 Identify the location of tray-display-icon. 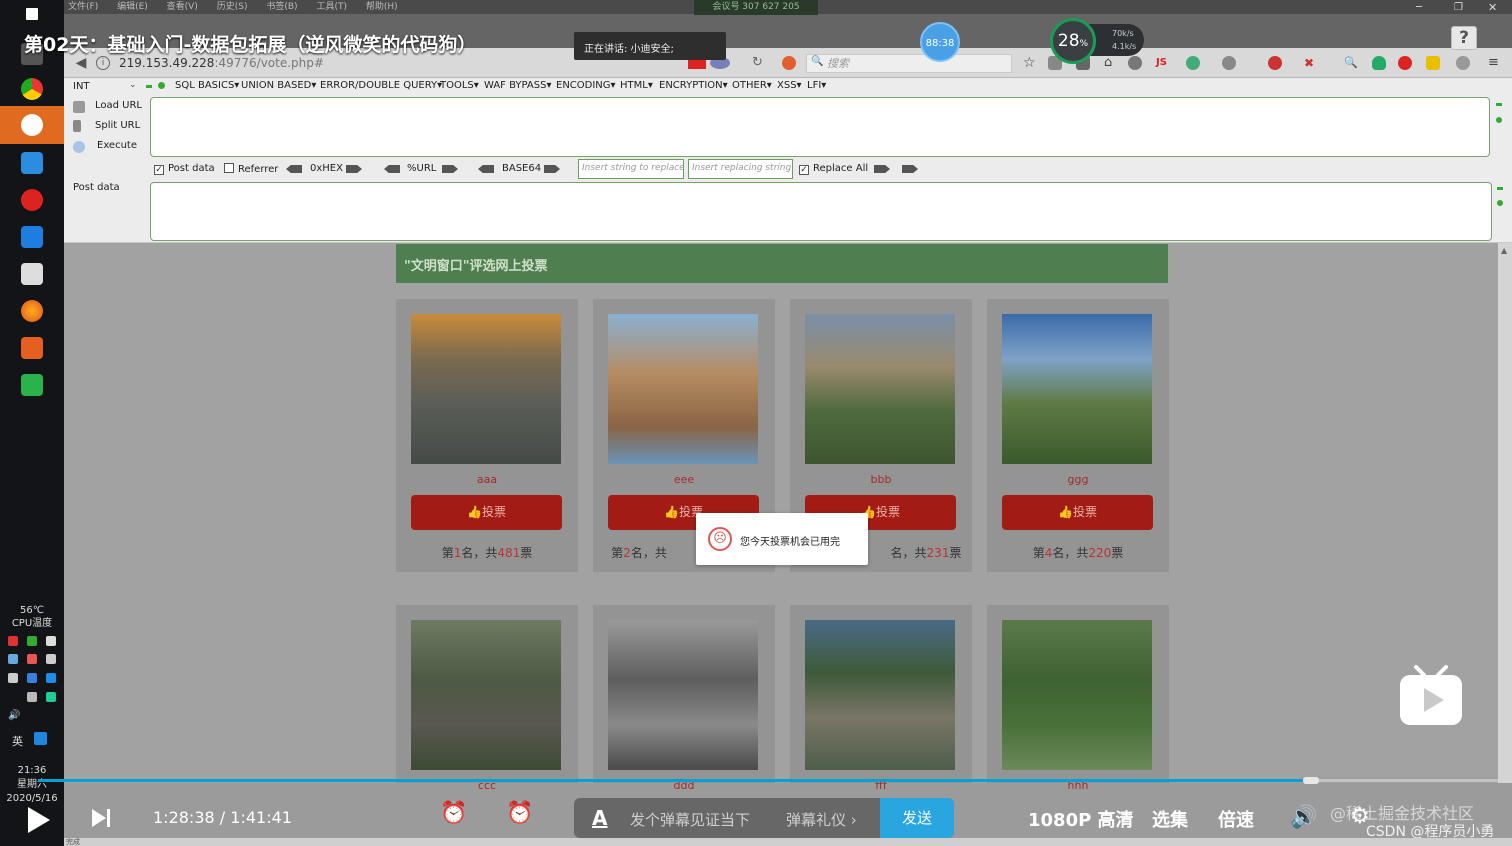
(13, 659).